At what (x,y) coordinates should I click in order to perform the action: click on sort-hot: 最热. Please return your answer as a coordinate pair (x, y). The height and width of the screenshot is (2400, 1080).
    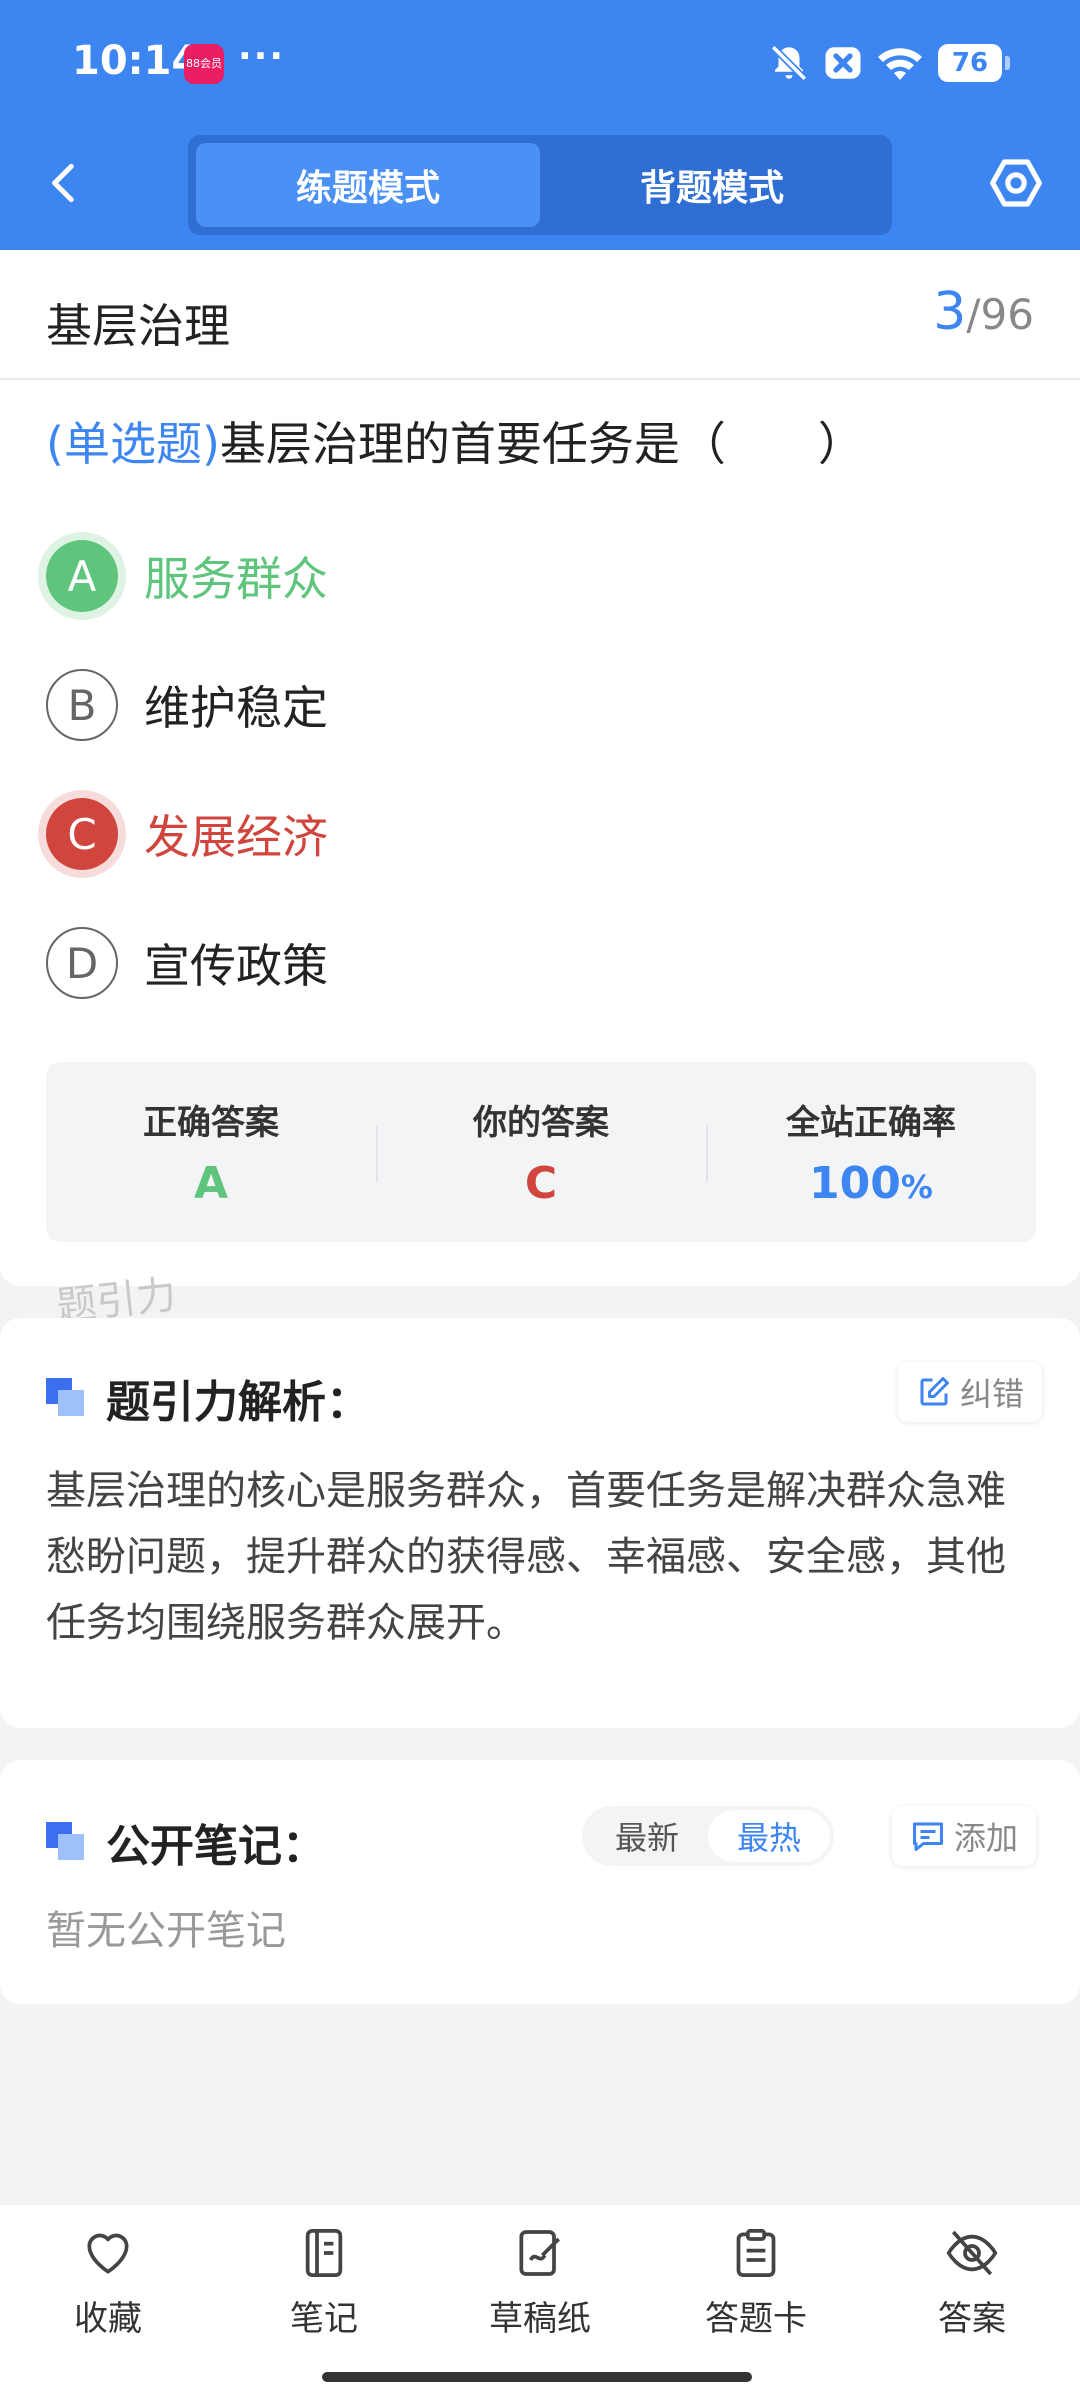
    Looking at the image, I should click on (769, 1836).